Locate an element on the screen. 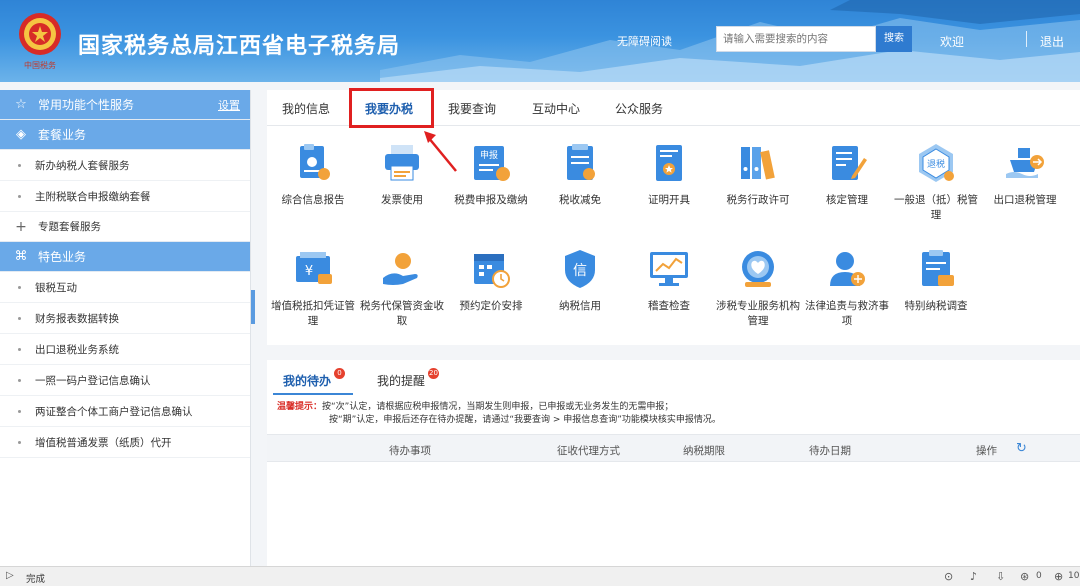 This screenshot has height=586, width=1080. certificate-icon is located at coordinates (669, 163).